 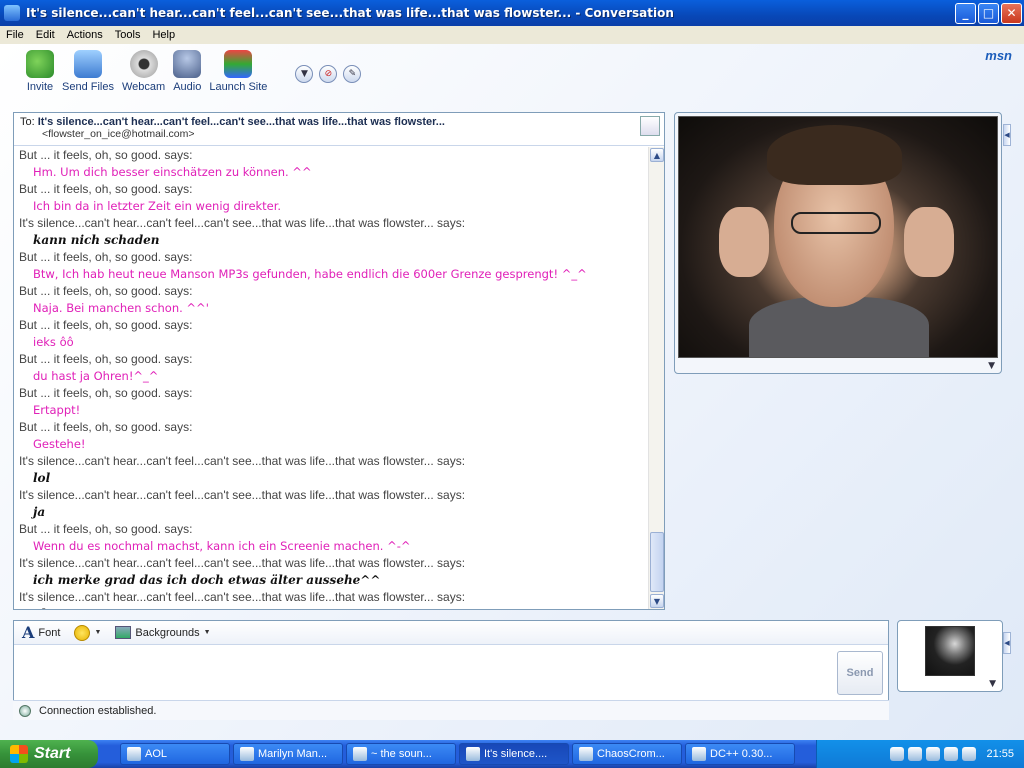 I want to click on close-button: ✕, so click(x=1011, y=13).